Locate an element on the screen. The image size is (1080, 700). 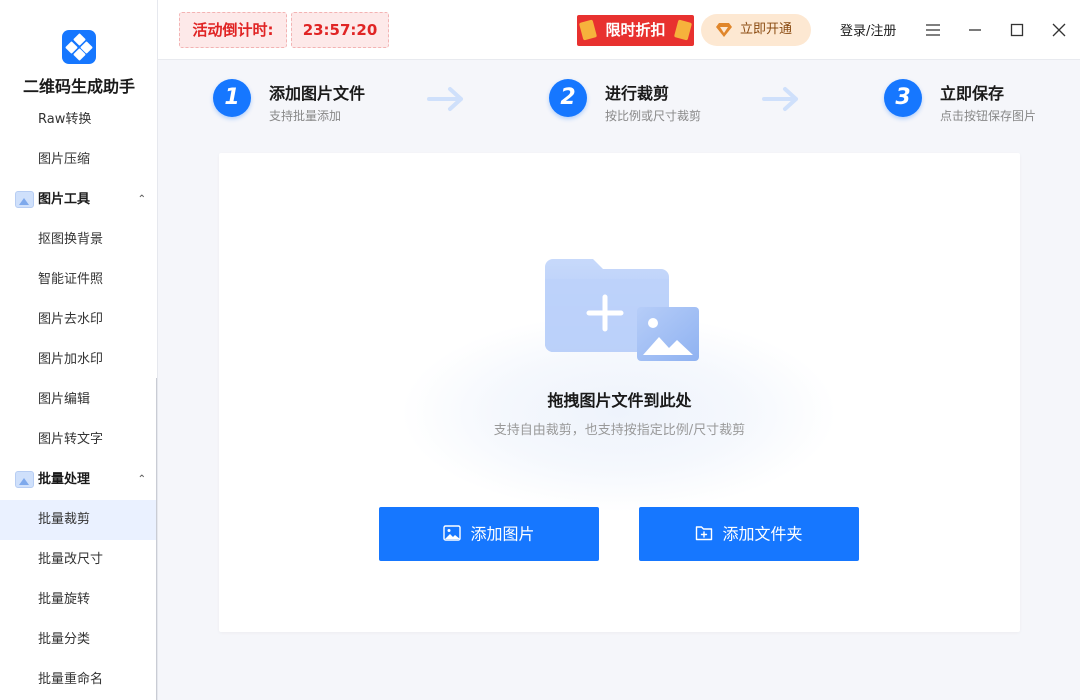
sidebar-item-label: 图片编辑 is located at coordinates (64, 399).